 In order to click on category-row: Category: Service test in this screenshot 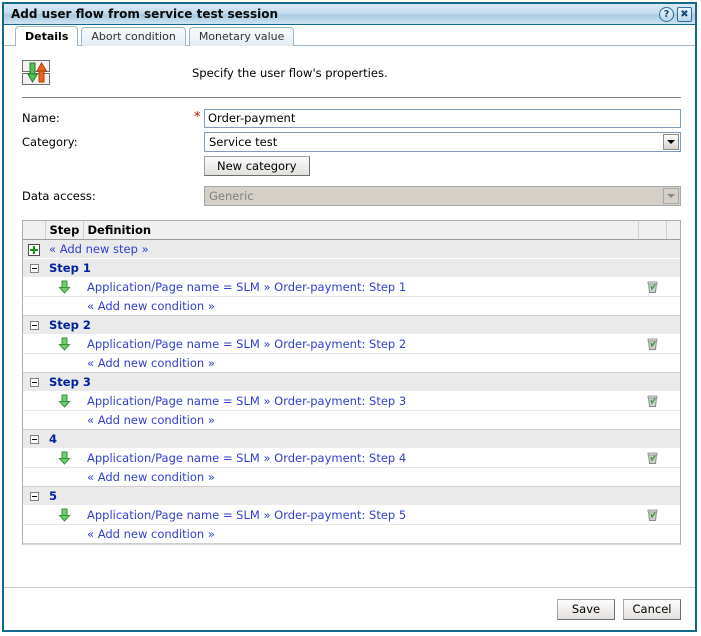, I will do `click(351, 142)`.